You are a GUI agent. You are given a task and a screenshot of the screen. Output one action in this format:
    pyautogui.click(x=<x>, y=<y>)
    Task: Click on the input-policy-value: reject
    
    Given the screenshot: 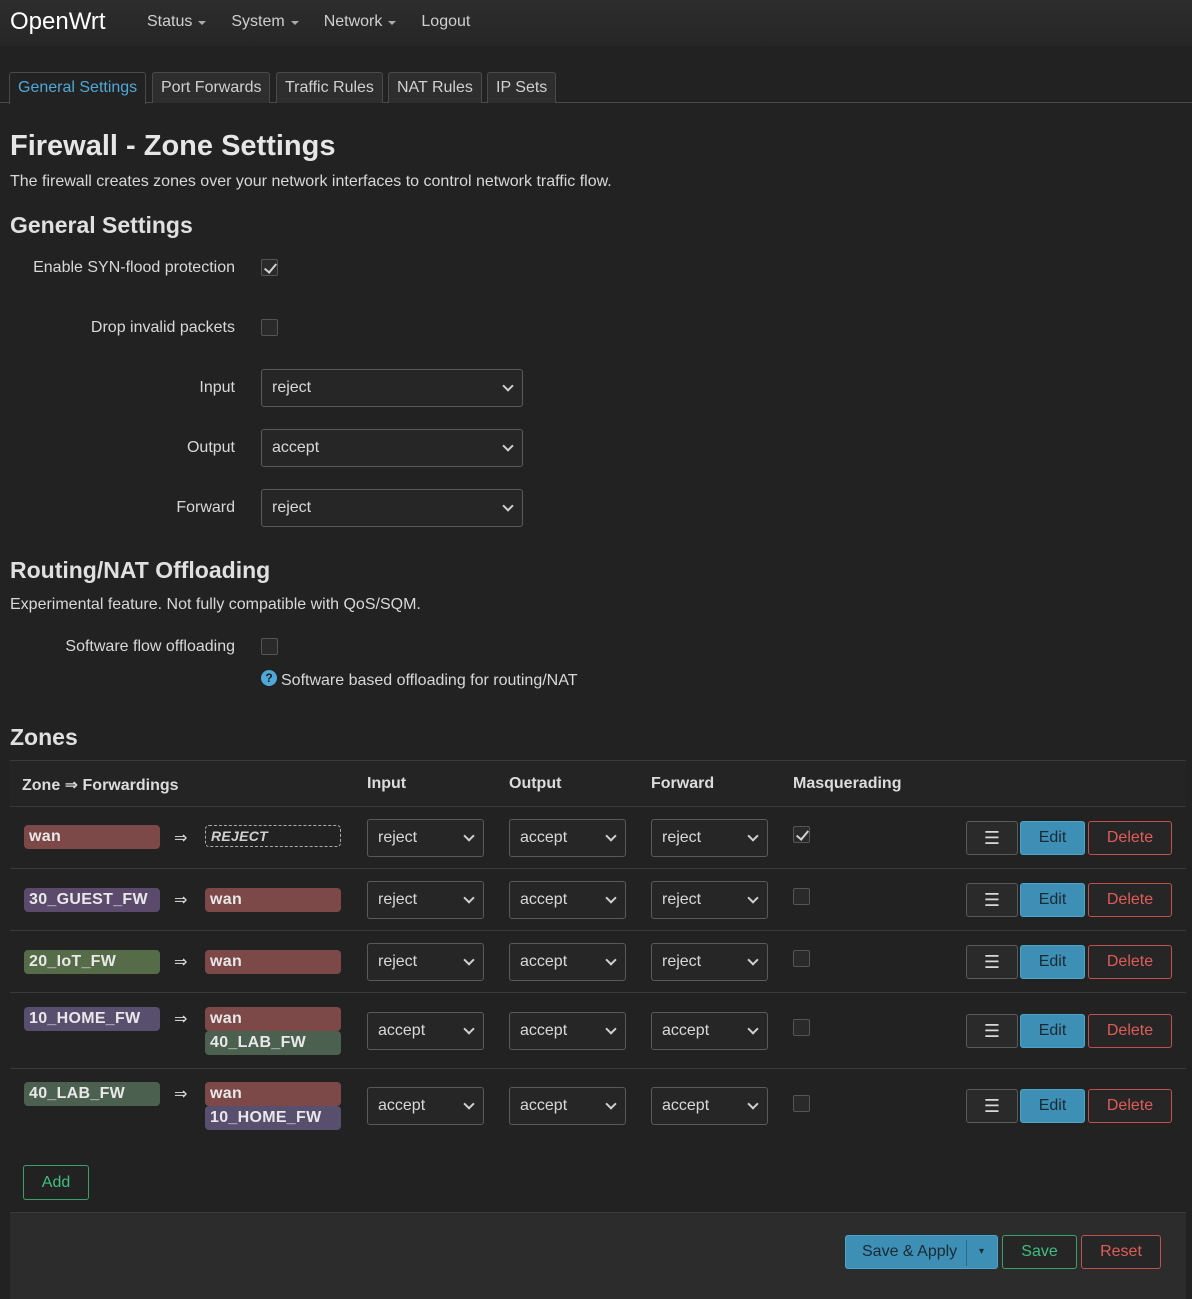 What is the action you would take?
    pyautogui.click(x=292, y=387)
    